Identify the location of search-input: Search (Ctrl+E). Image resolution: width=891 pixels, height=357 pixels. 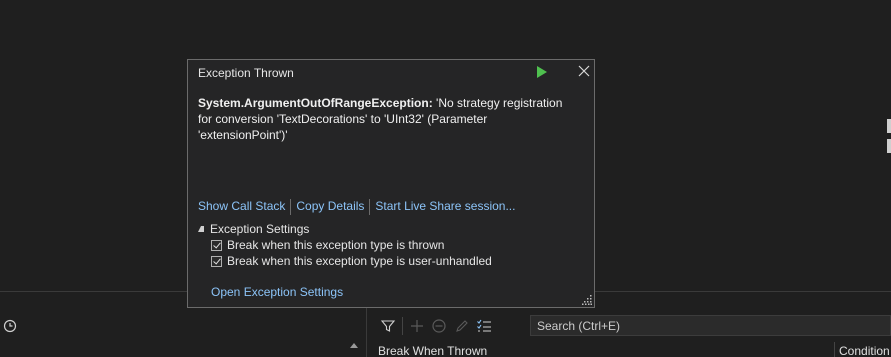
(710, 325).